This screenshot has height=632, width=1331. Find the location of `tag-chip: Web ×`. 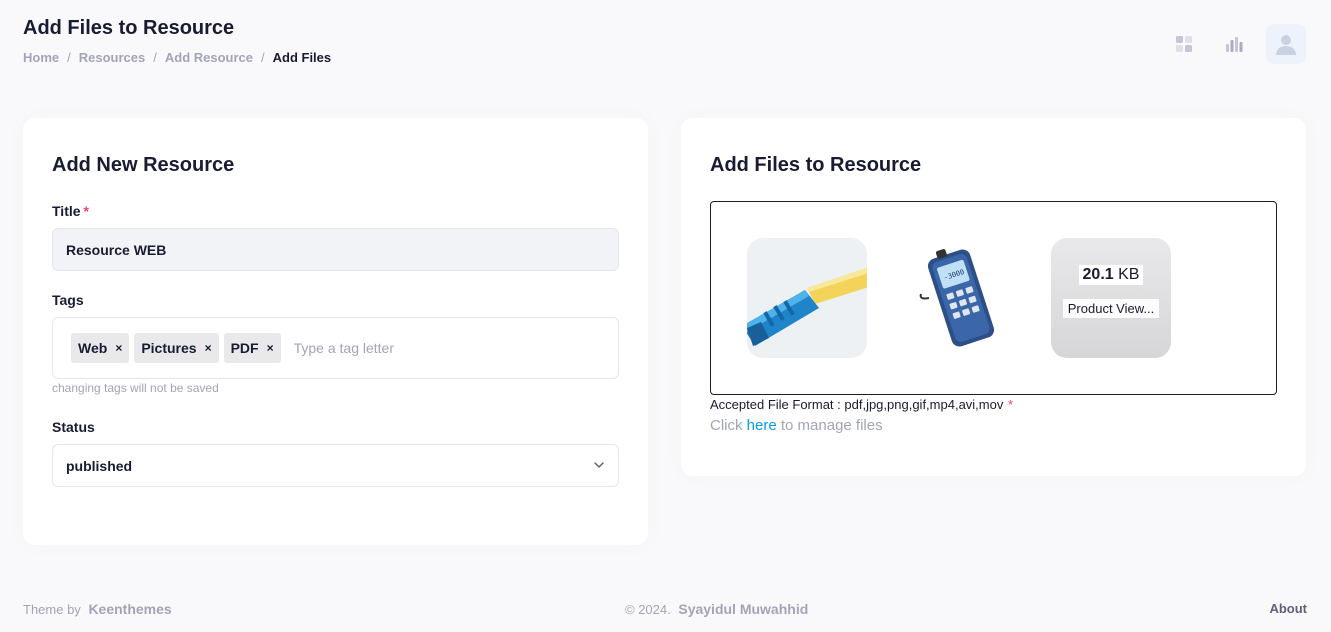

tag-chip: Web × is located at coordinates (100, 348).